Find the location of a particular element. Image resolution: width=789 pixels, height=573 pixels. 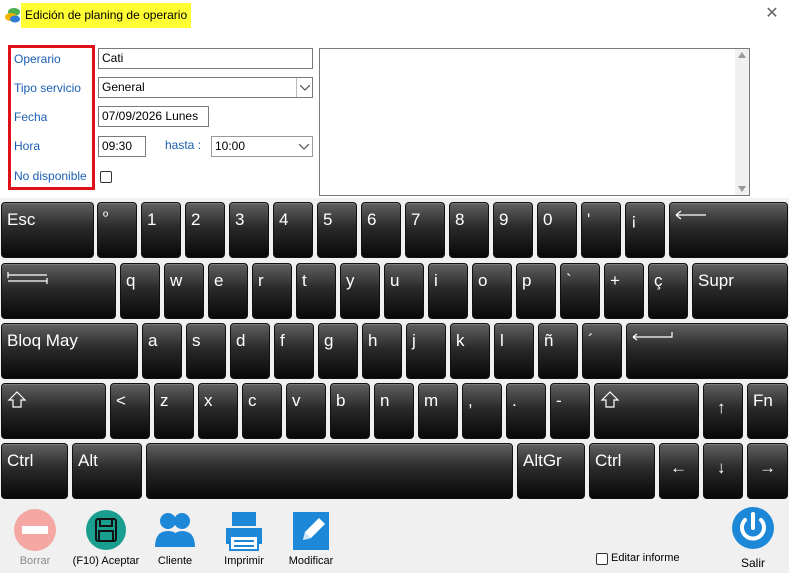

key-c: c is located at coordinates (262, 411).